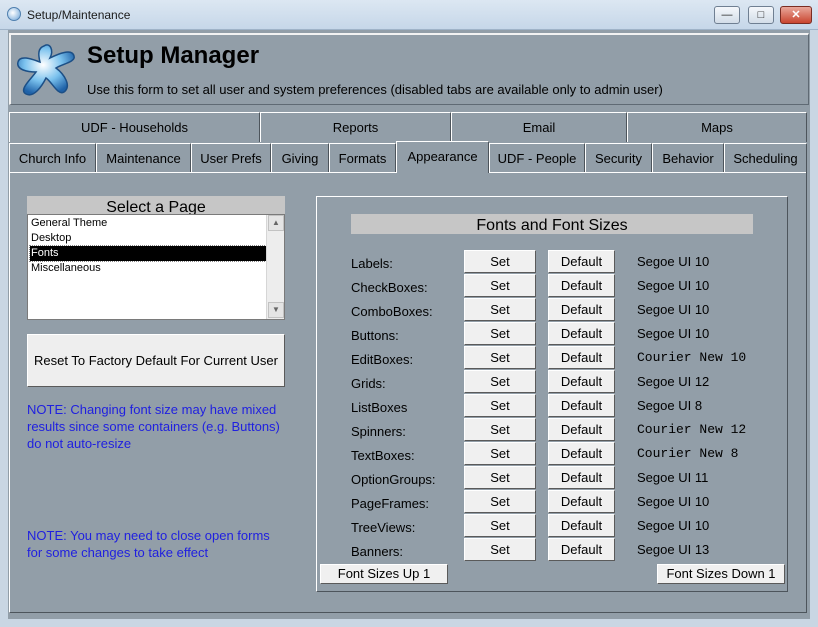 The height and width of the screenshot is (627, 818). I want to click on font-value-banners: Segoe UI 13, so click(673, 549).